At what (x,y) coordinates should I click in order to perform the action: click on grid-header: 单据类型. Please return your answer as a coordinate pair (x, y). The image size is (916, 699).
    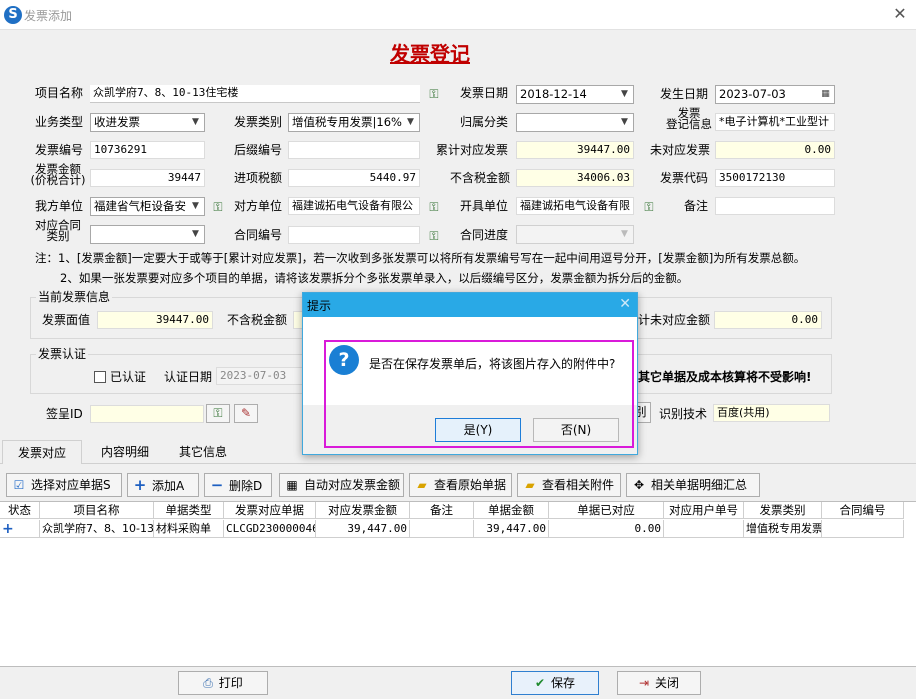
    Looking at the image, I should click on (189, 510).